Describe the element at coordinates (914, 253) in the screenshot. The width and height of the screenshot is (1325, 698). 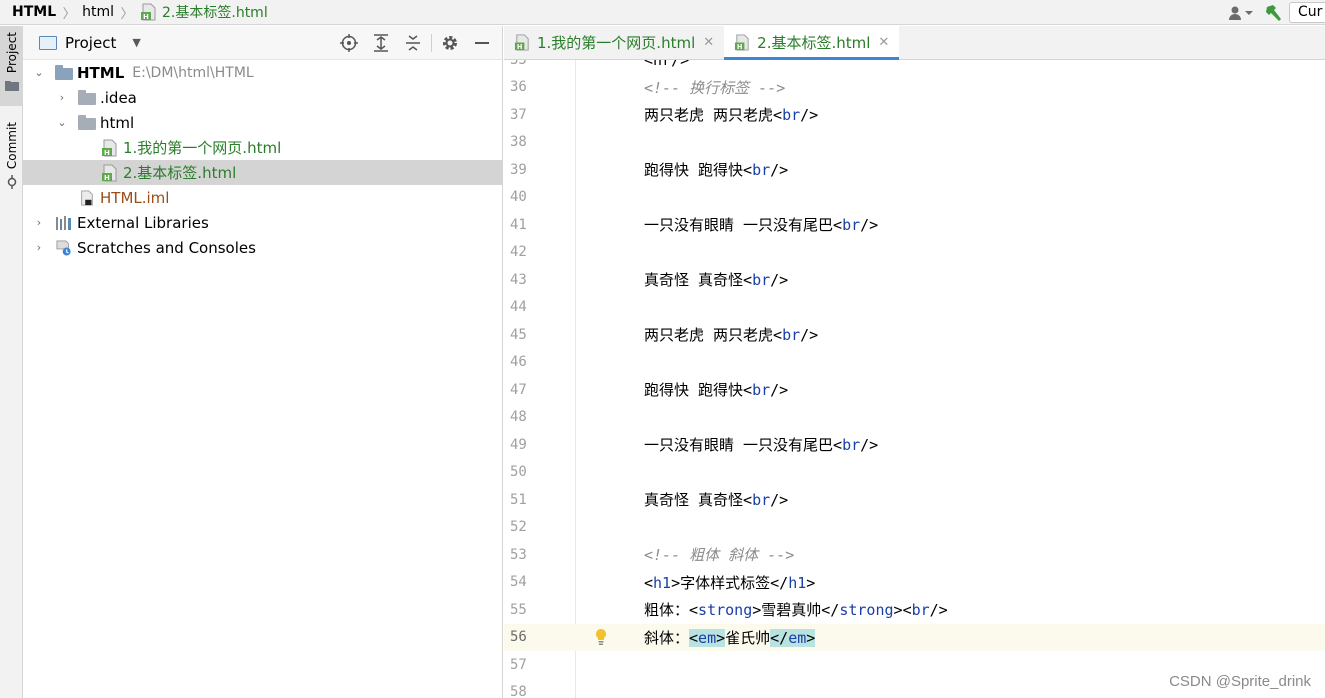
I see `code-line: 42` at that location.